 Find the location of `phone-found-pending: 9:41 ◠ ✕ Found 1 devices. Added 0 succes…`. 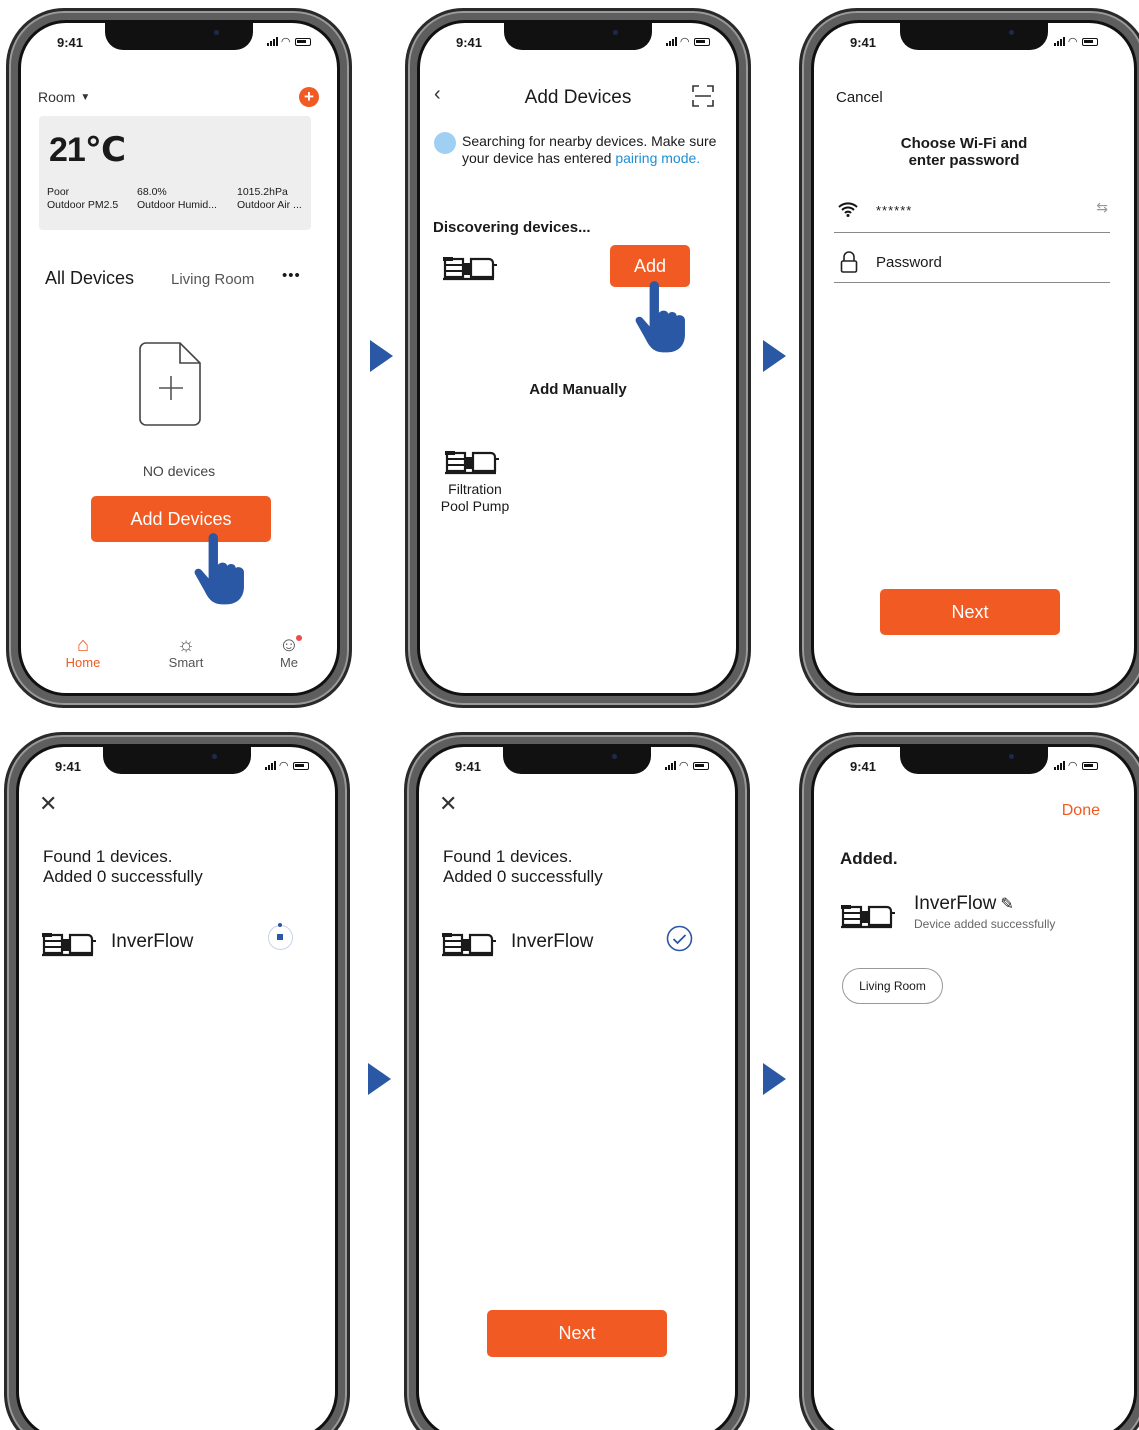

phone-found-pending: 9:41 ◠ ✕ Found 1 devices. Added 0 succes… is located at coordinates (177, 1081).